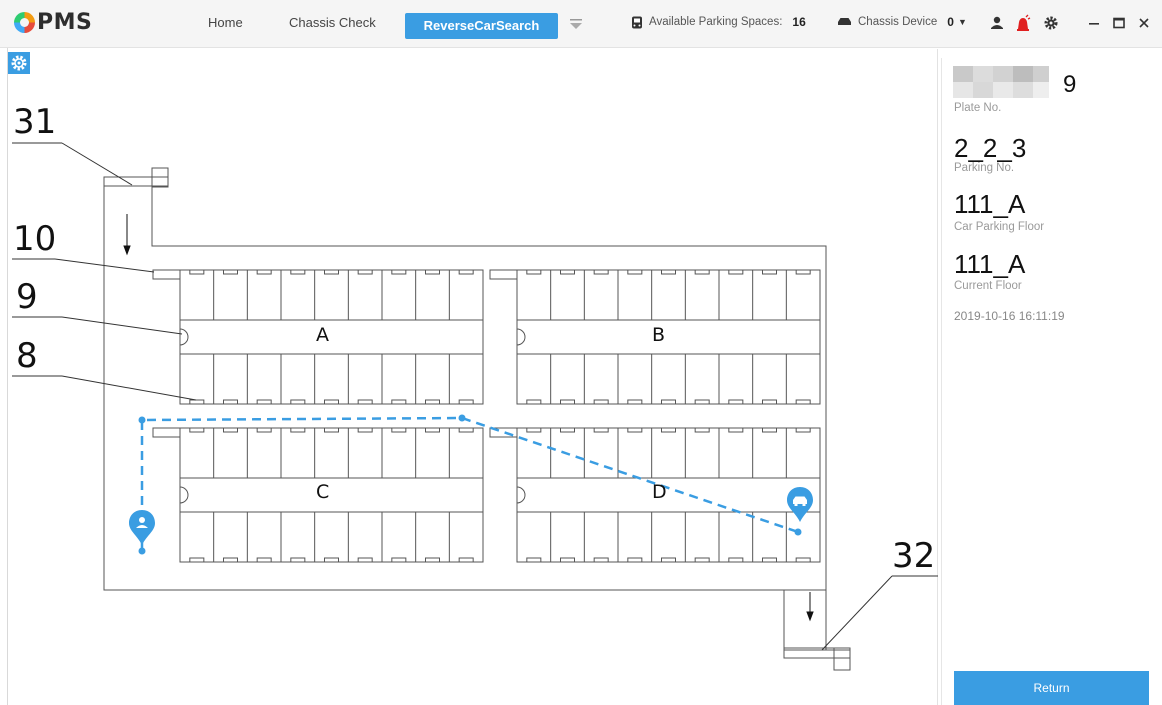 The height and width of the screenshot is (705, 1162). I want to click on device-label: Chassis Device, so click(898, 22).